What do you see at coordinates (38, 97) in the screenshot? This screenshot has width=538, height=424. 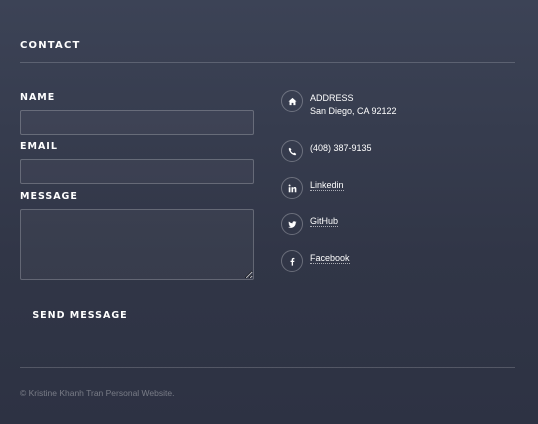 I see `name-label: NAME` at bounding box center [38, 97].